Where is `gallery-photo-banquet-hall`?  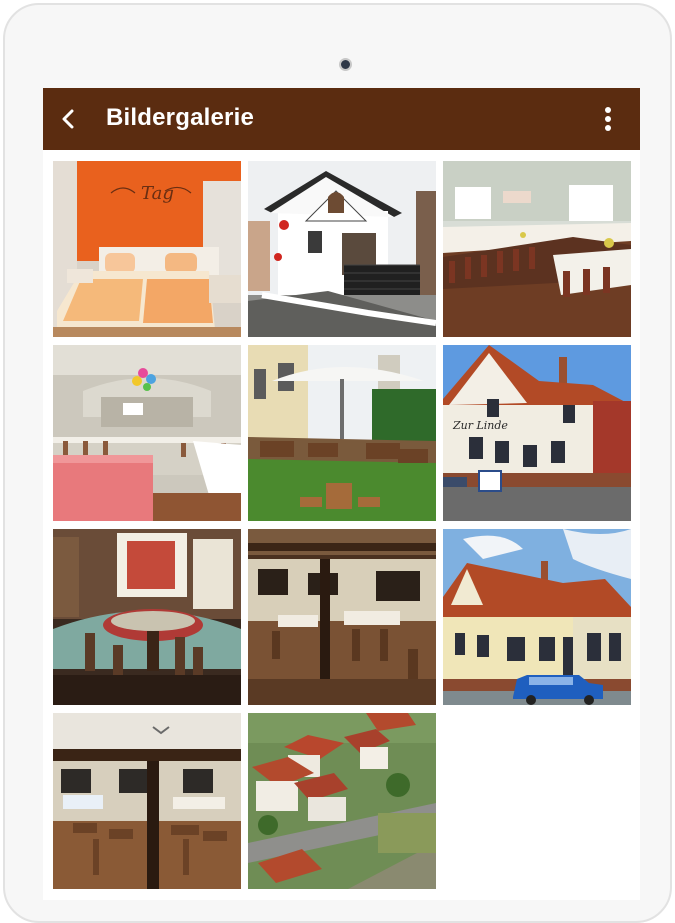 gallery-photo-banquet-hall is located at coordinates (537, 249).